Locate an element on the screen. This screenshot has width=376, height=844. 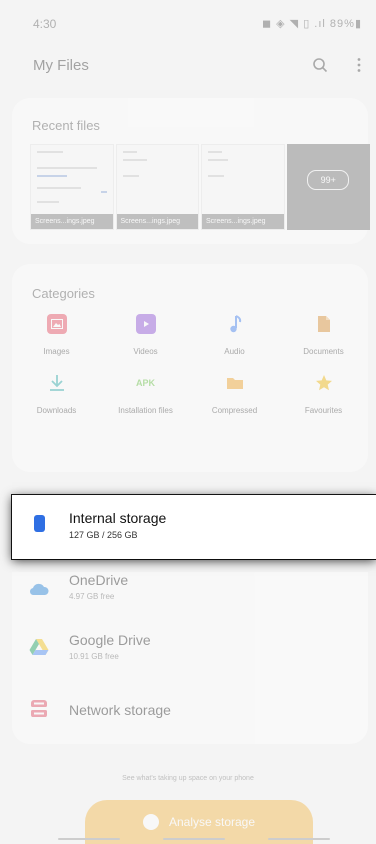
network-storage-icon is located at coordinates (39, 708).